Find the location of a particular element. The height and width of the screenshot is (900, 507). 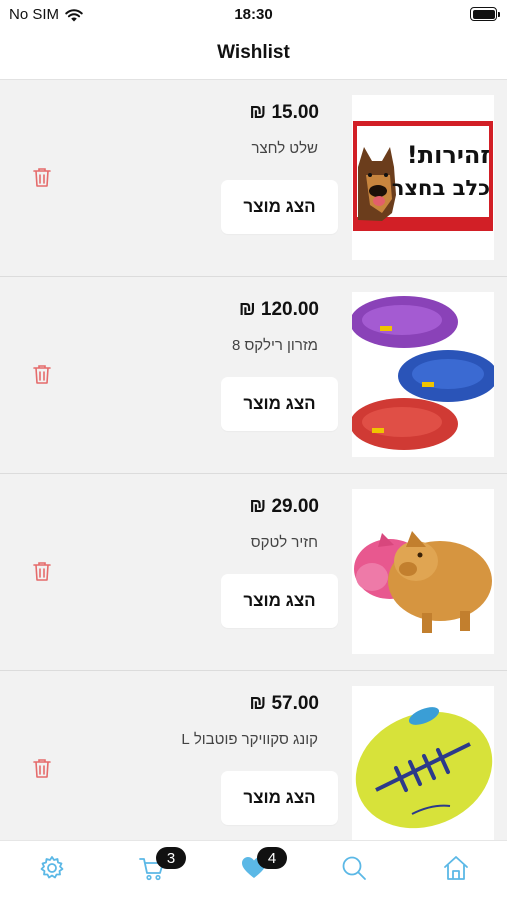

page-title: Wishlist is located at coordinates (253, 52).